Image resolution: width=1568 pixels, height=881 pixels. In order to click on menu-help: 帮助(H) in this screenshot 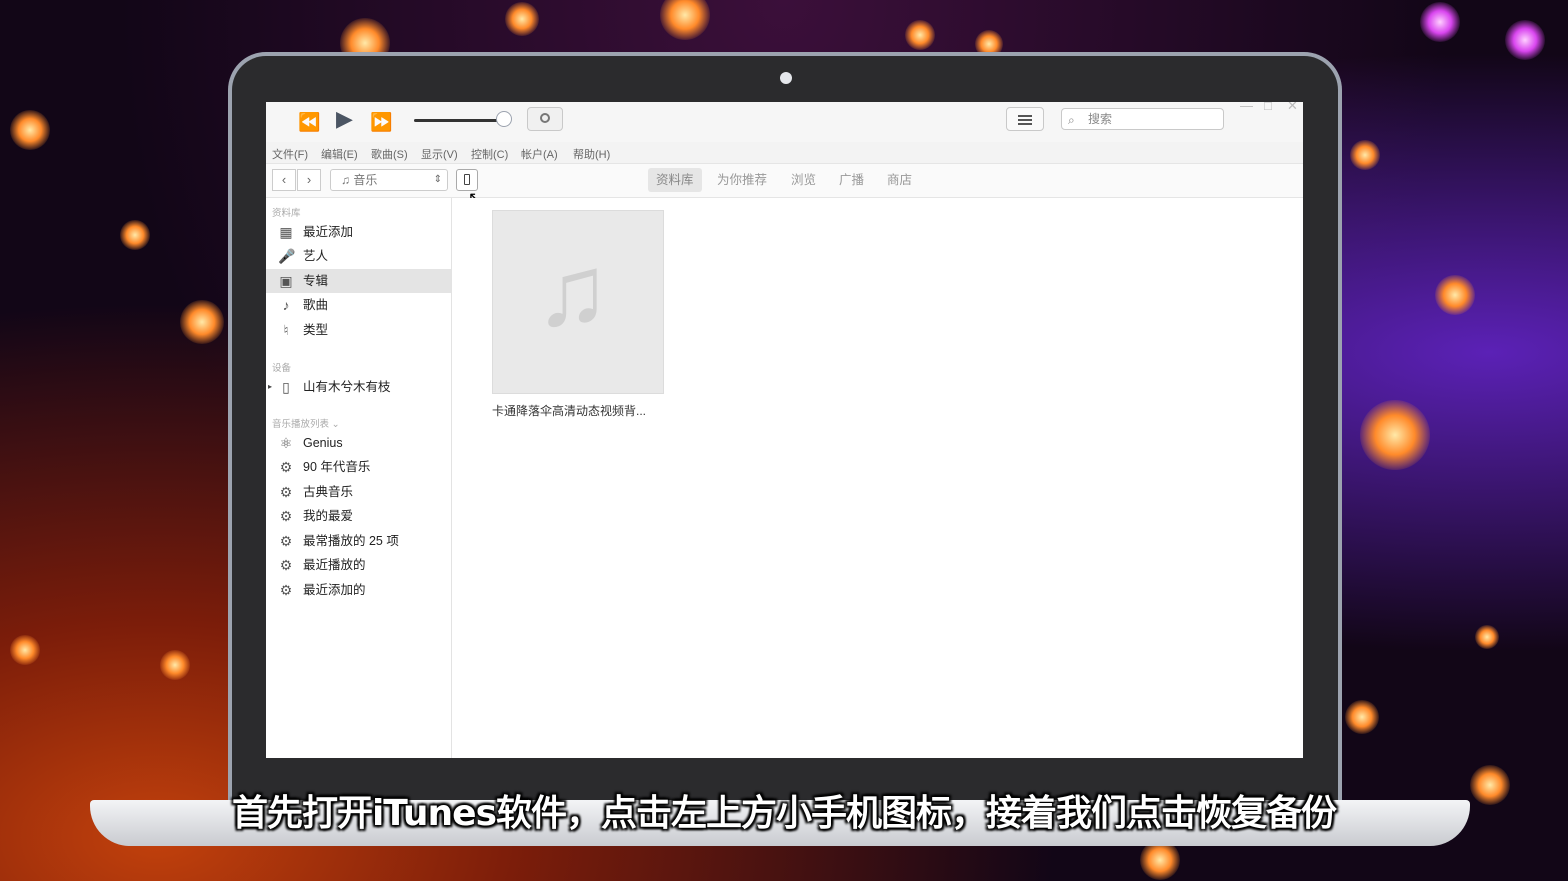, I will do `click(591, 154)`.